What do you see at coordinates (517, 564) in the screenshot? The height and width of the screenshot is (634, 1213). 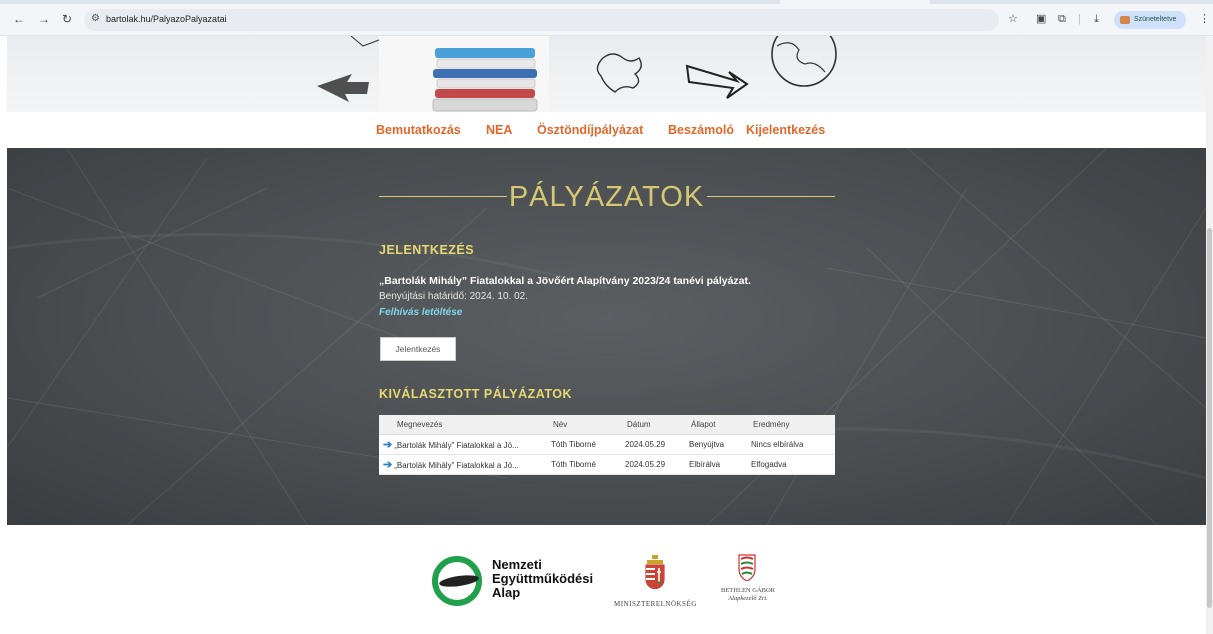 I see `nea-line-1: Nemzeti` at bounding box center [517, 564].